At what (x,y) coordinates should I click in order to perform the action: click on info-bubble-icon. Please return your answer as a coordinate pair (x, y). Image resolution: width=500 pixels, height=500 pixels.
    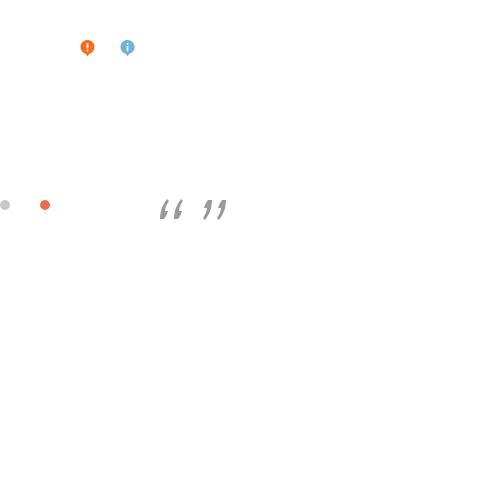
    Looking at the image, I should click on (127, 48).